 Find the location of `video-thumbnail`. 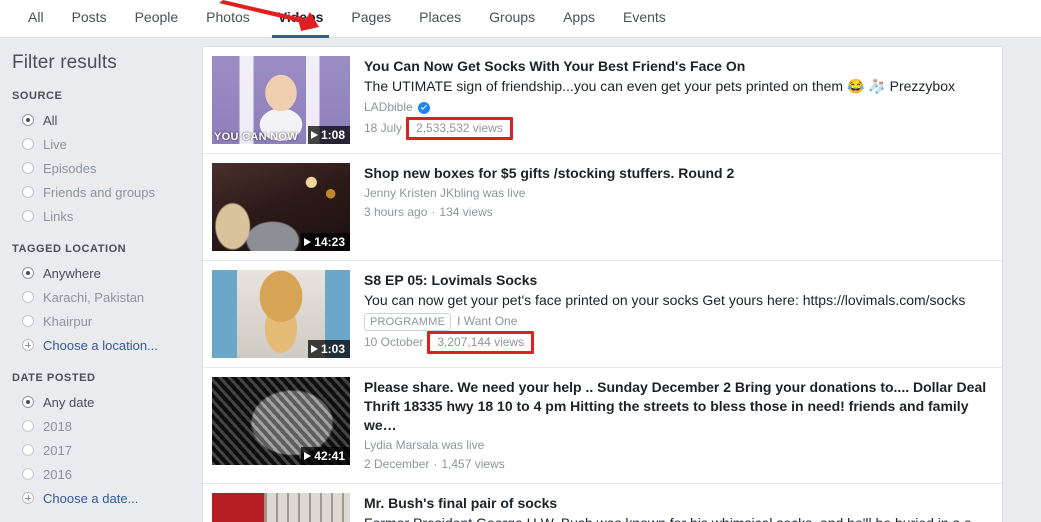

video-thumbnail is located at coordinates (281, 507).